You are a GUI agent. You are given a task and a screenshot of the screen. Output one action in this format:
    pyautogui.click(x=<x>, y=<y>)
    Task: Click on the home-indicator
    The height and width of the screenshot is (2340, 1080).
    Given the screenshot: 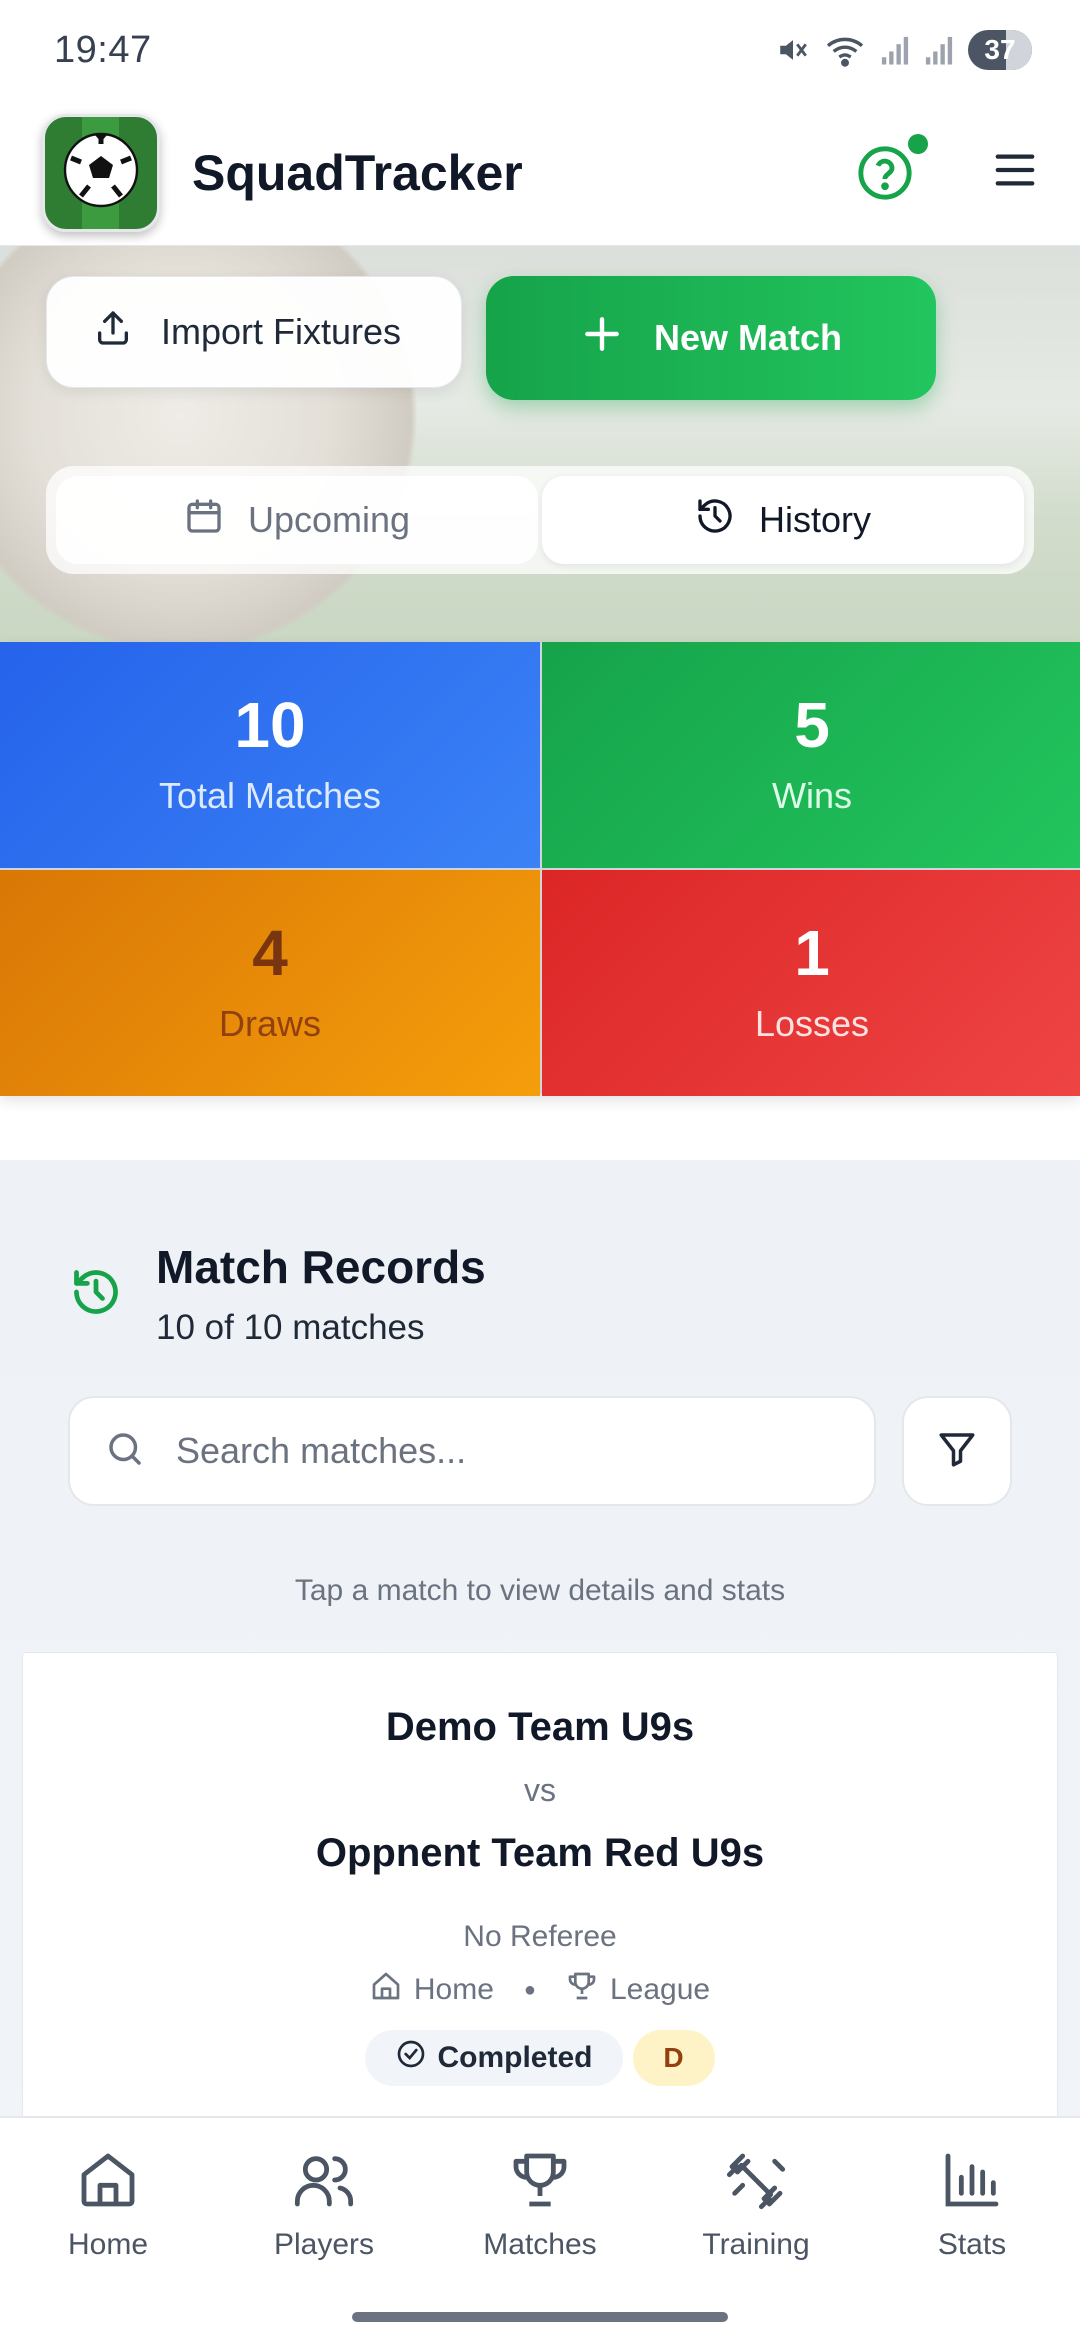 What is the action you would take?
    pyautogui.click(x=540, y=2317)
    